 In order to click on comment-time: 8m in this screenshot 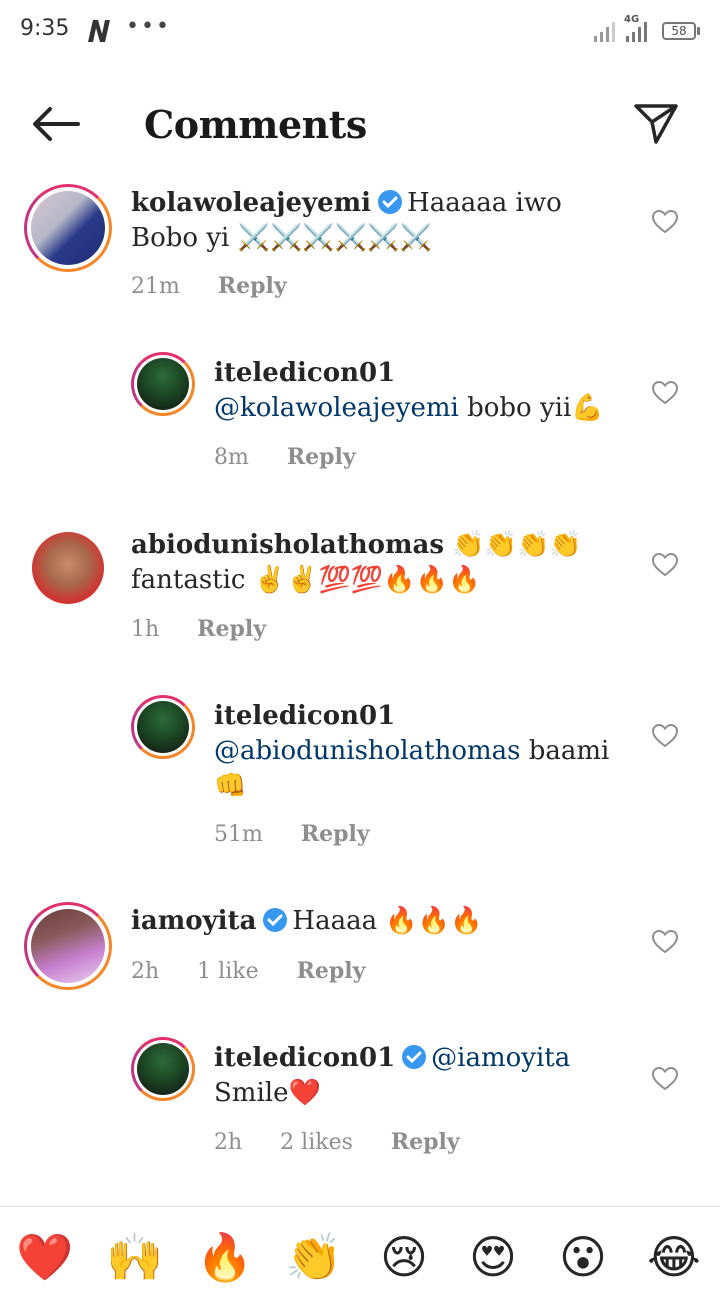, I will do `click(231, 457)`.